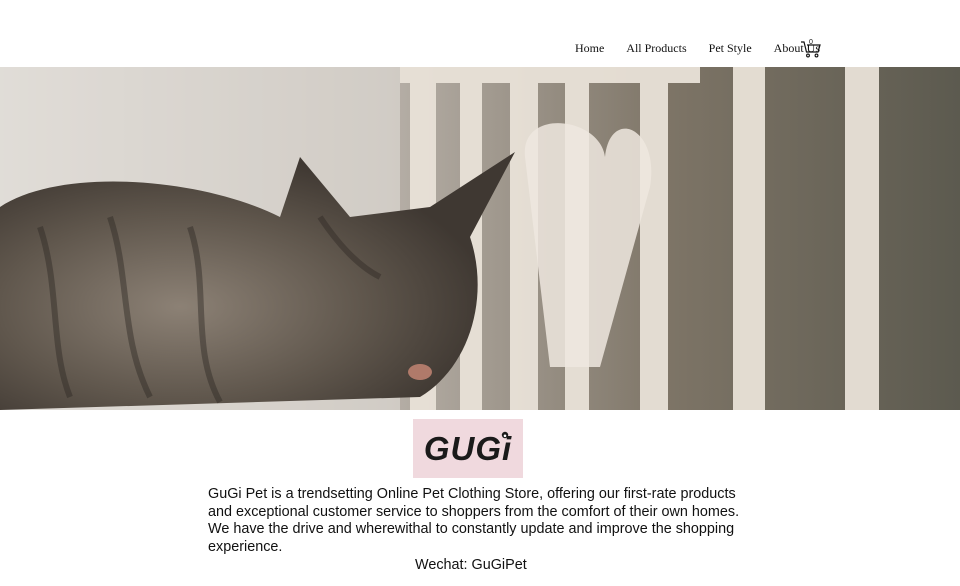 The height and width of the screenshot is (586, 960). What do you see at coordinates (811, 42) in the screenshot?
I see `cart-count: 0` at bounding box center [811, 42].